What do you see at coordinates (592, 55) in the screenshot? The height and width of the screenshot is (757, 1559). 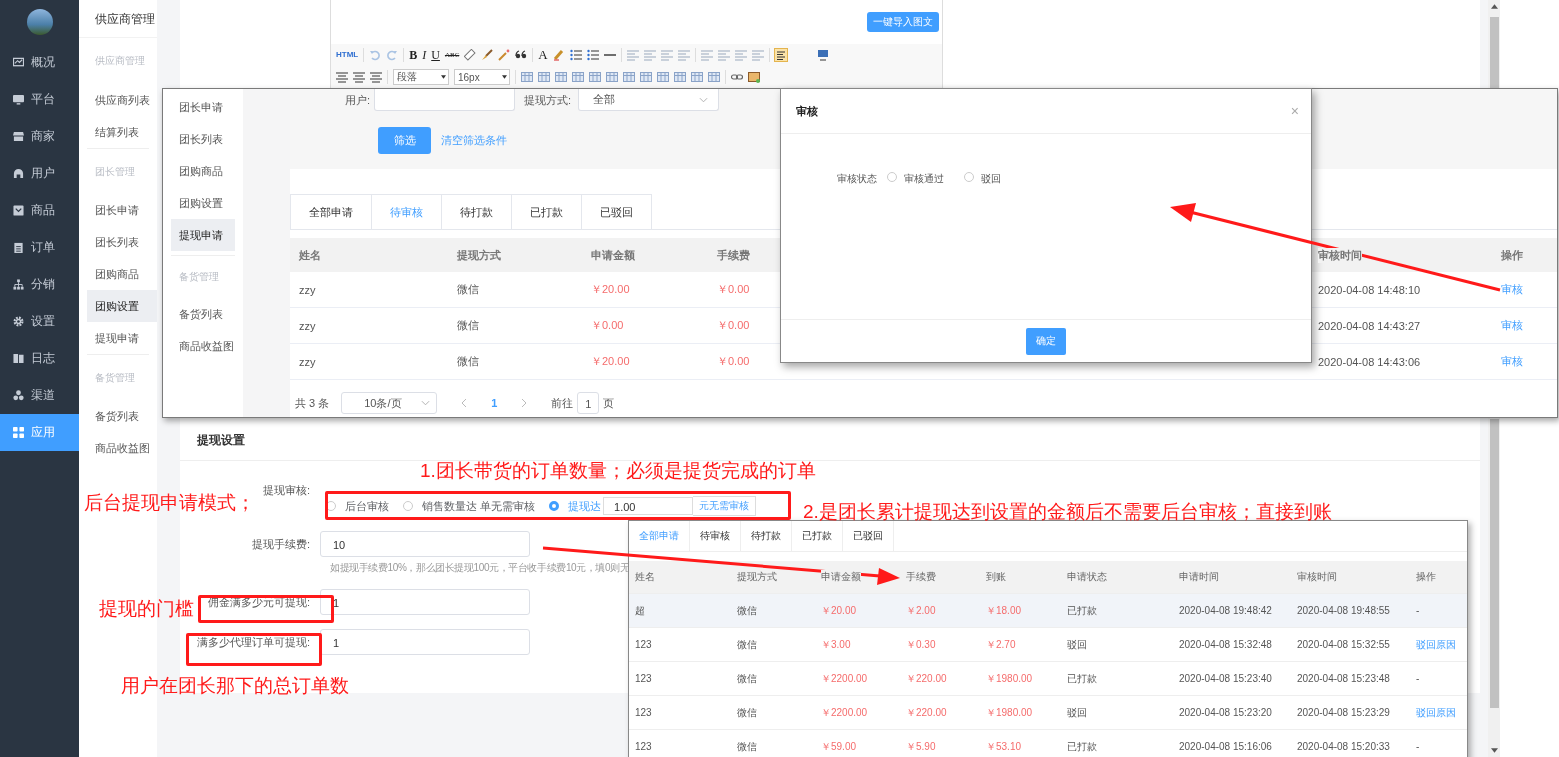 I see `bullet-list-icon` at bounding box center [592, 55].